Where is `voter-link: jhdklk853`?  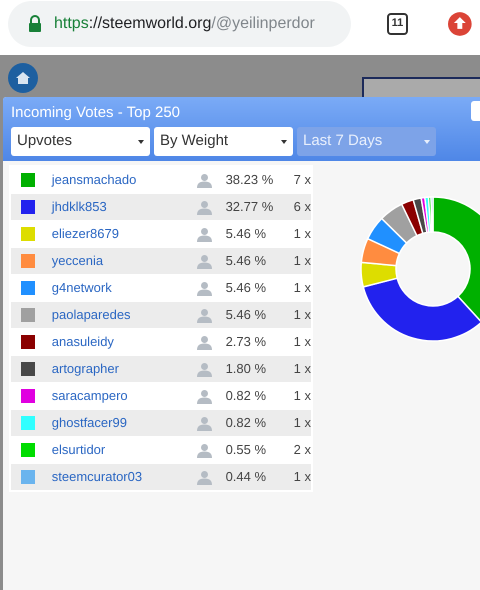
voter-link: jhdklk853 is located at coordinates (114, 207).